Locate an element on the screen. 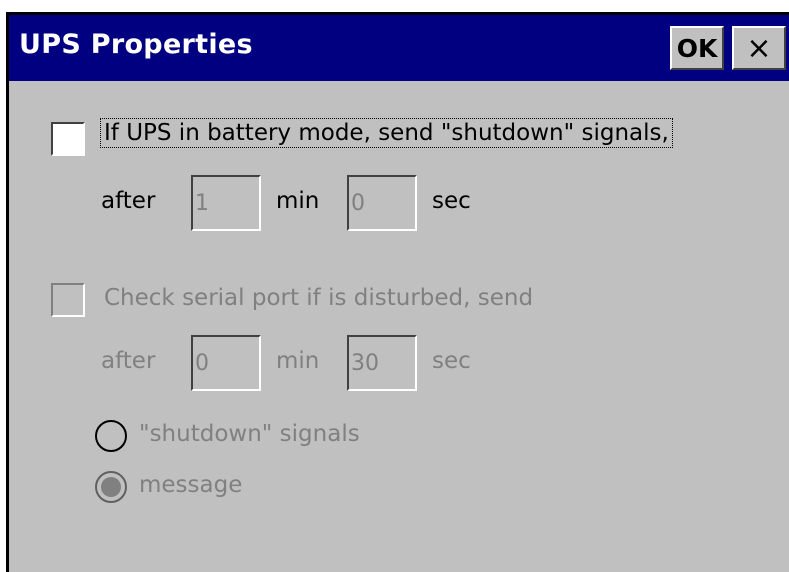 This screenshot has height=572, width=789. dialog-title: UPS Properties is located at coordinates (136, 44).